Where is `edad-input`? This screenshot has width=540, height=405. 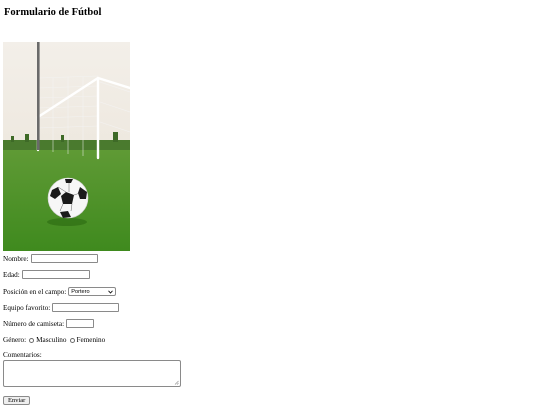 edad-input is located at coordinates (55, 274).